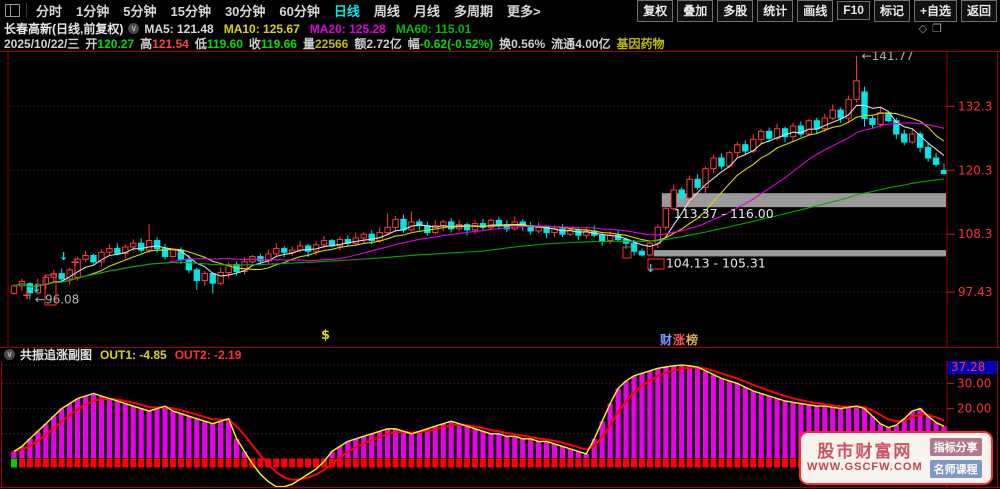  What do you see at coordinates (325, 44) in the screenshot?
I see `quote-field: 量22566` at bounding box center [325, 44].